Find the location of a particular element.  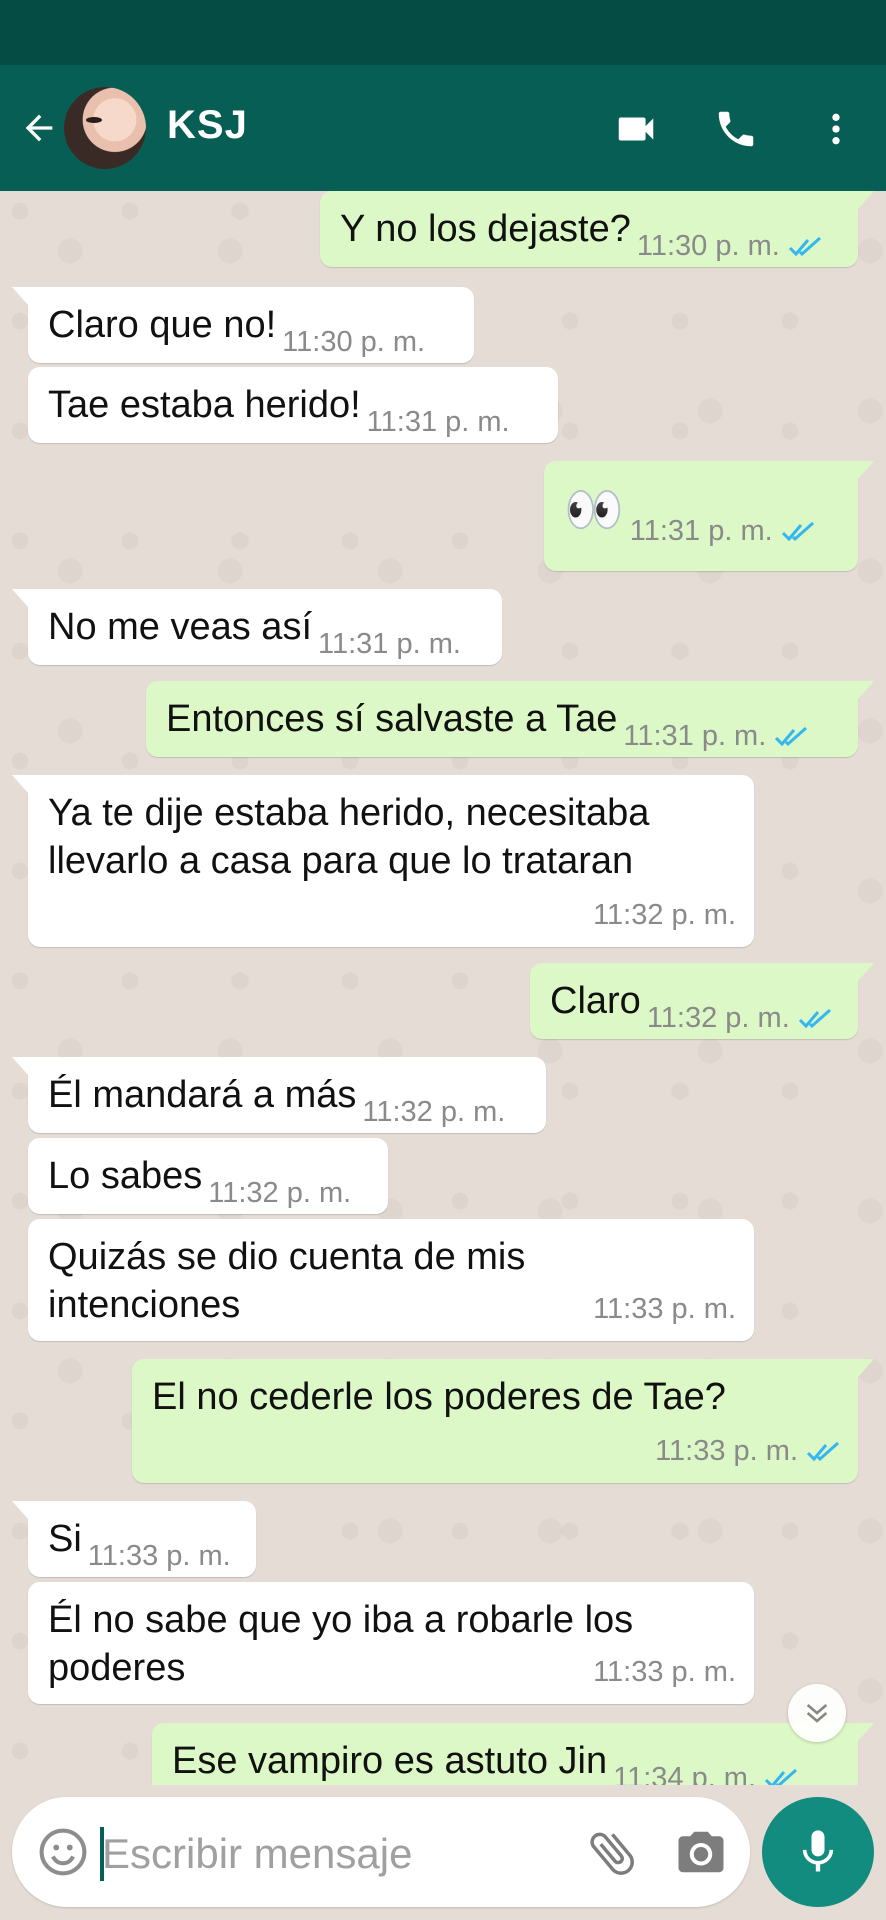

message-bubble: Ese vampiro es astuto Jin 11:34 p. m. is located at coordinates (513, 1754).